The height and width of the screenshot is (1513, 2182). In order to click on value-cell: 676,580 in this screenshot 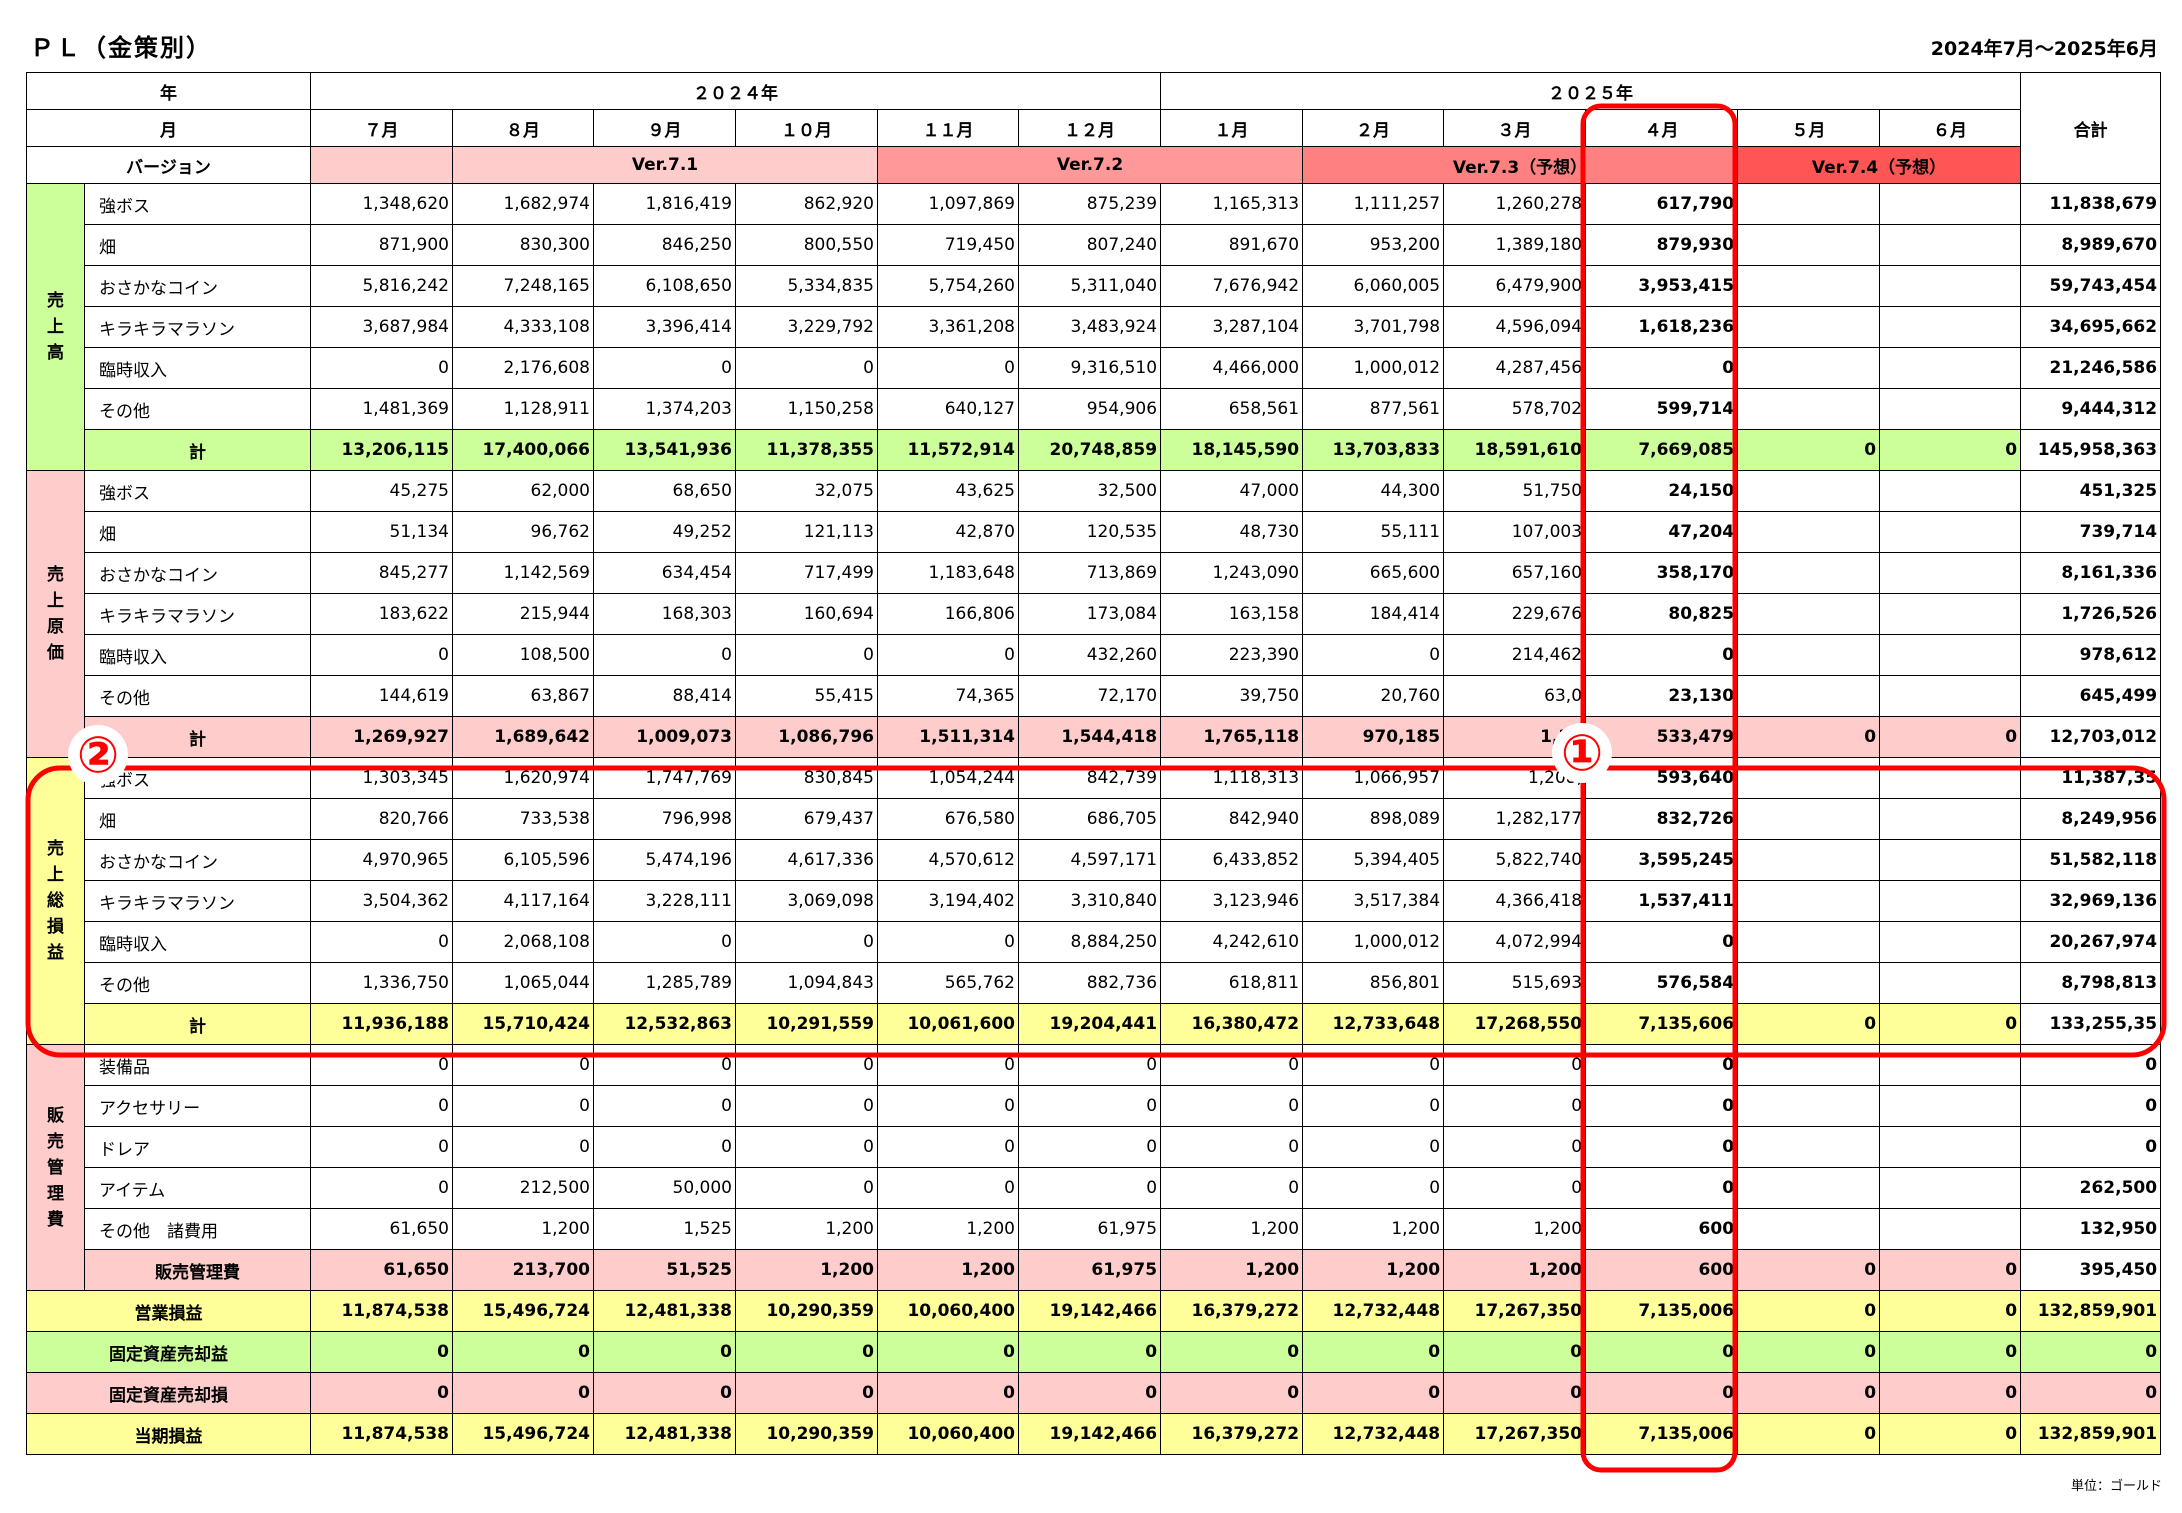, I will do `click(948, 819)`.